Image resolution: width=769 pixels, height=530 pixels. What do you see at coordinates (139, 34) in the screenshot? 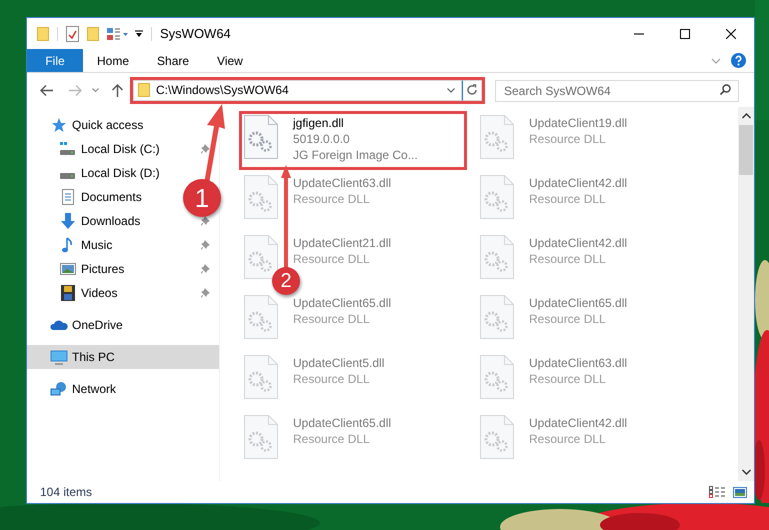
I see `dropdown-icon` at bounding box center [139, 34].